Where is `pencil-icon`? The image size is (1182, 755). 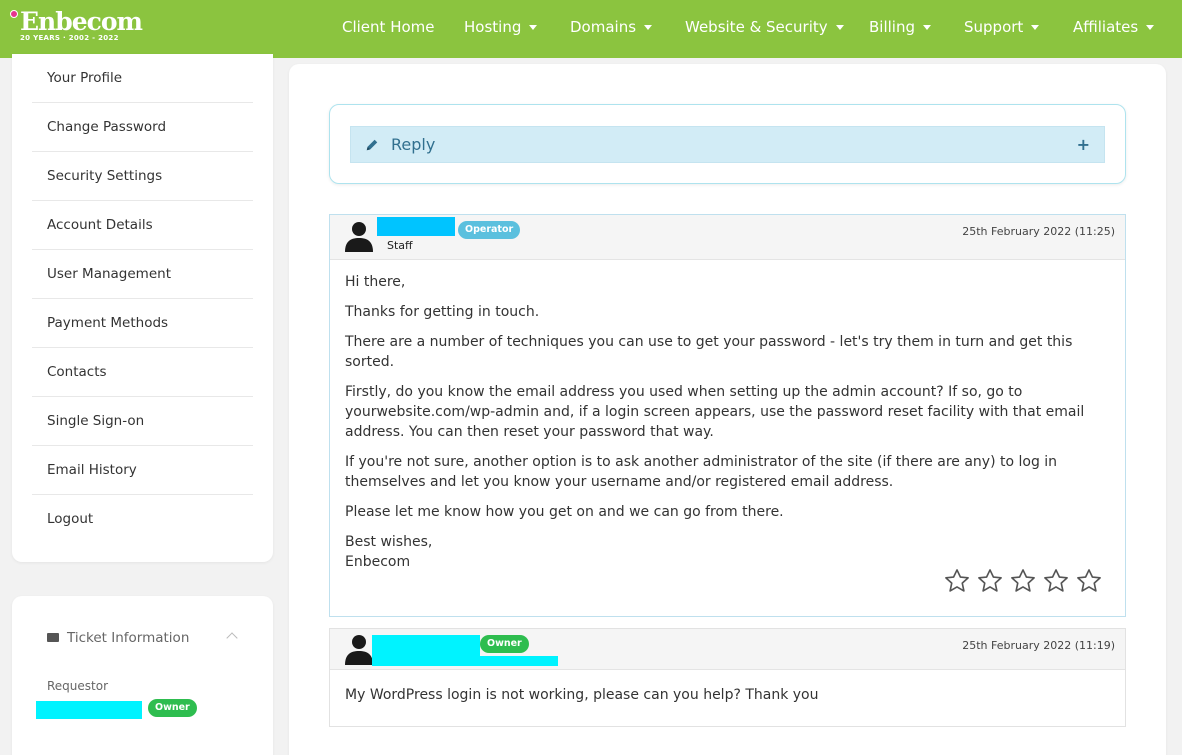 pencil-icon is located at coordinates (372, 145).